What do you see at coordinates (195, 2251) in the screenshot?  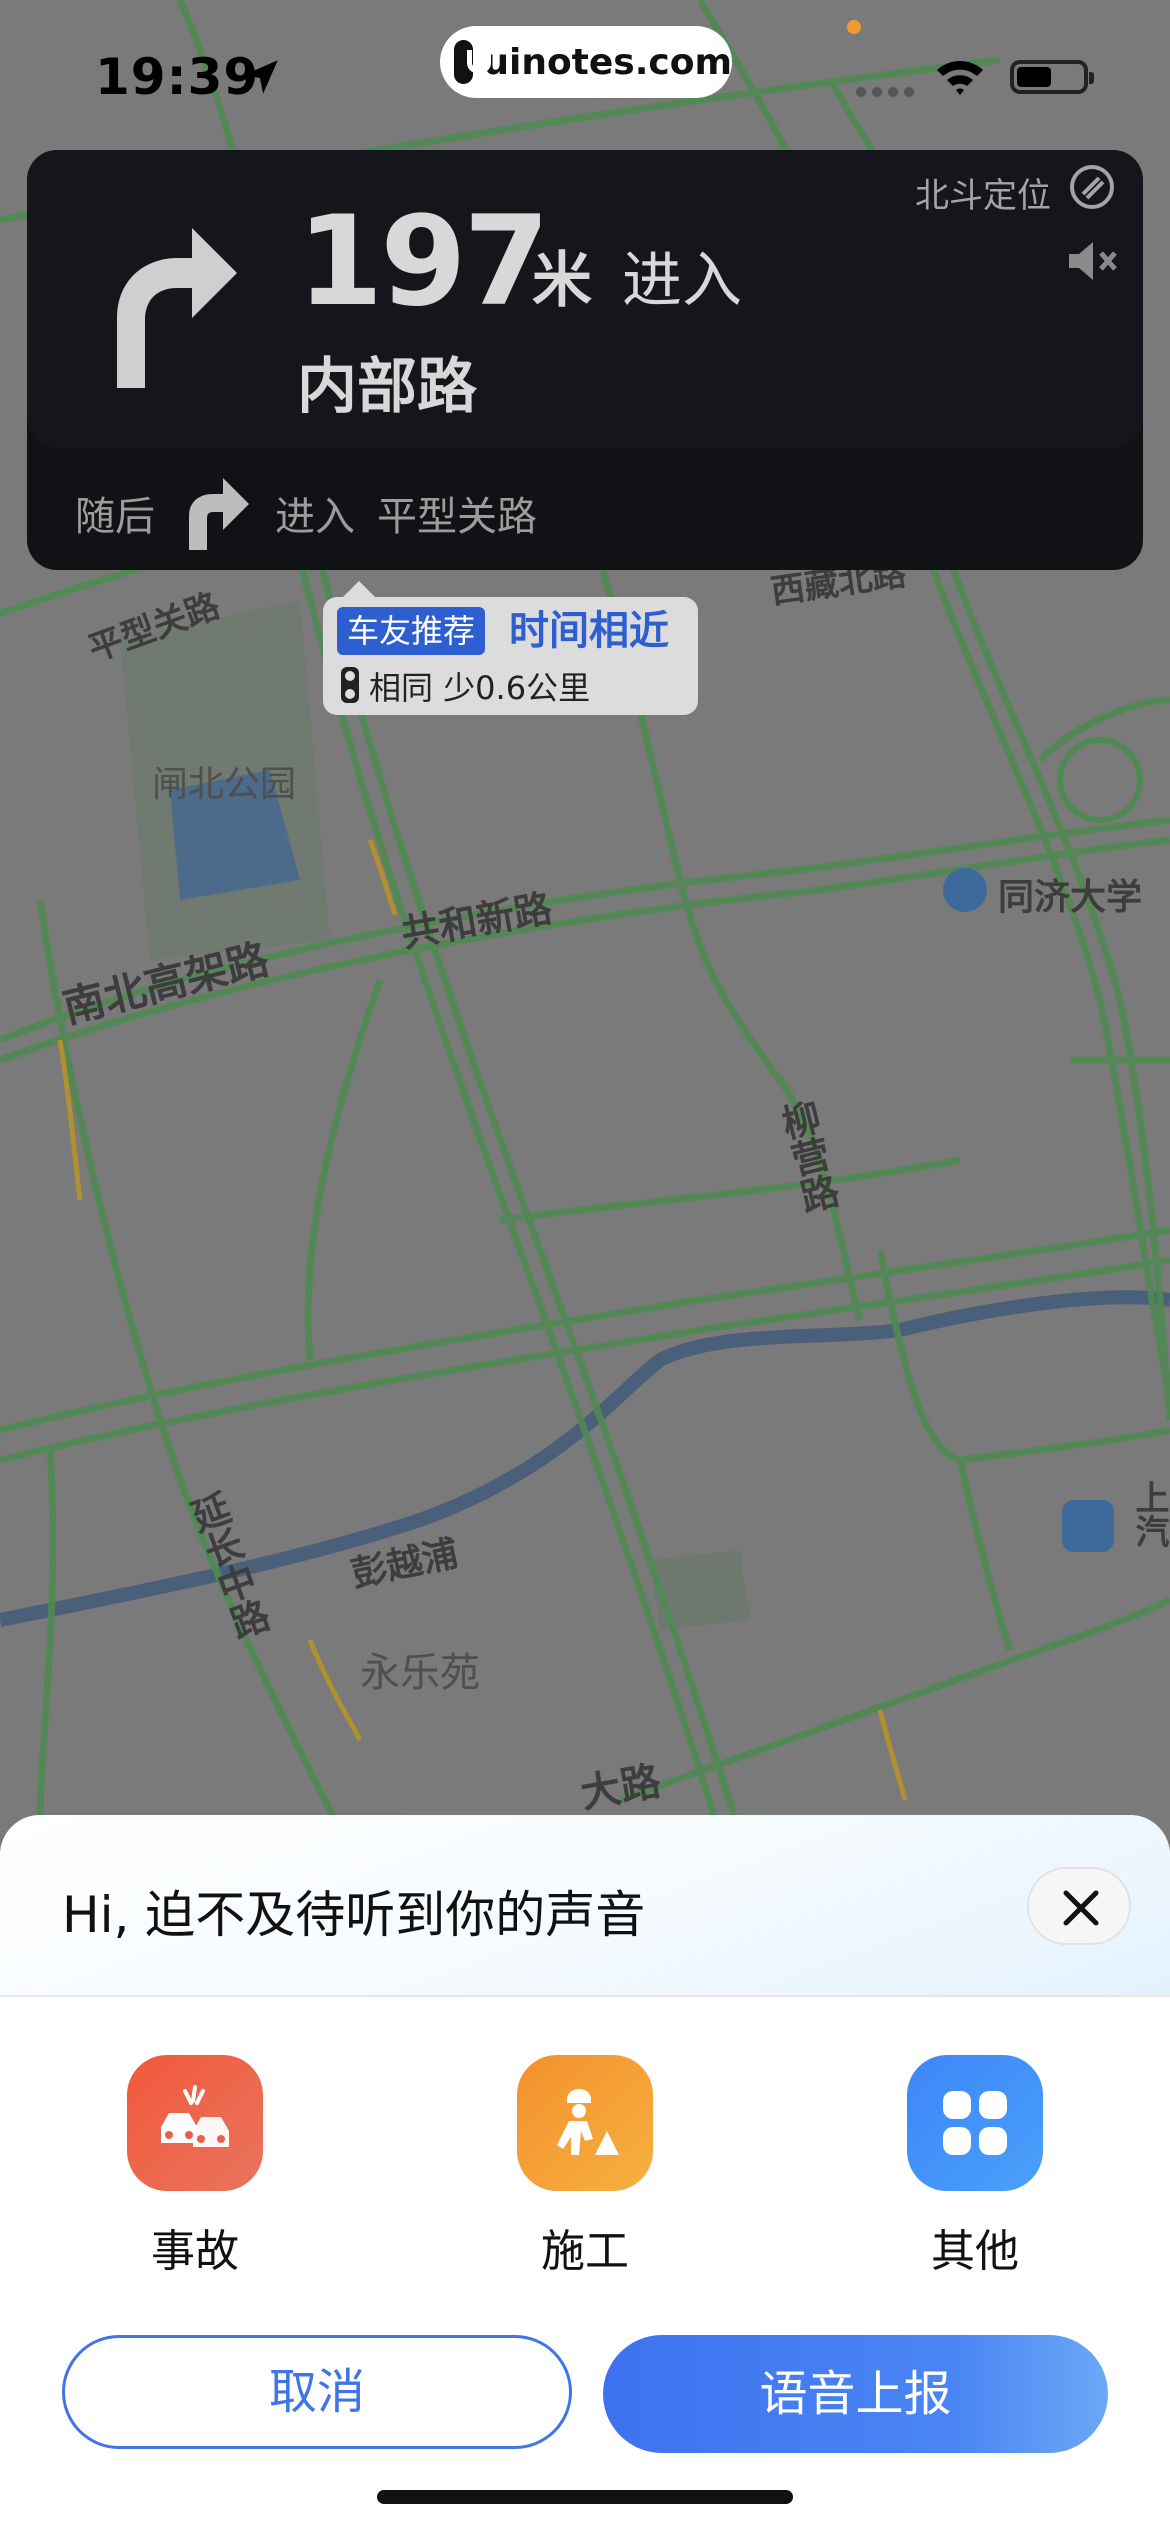 I see `report-option-label: 事故` at bounding box center [195, 2251].